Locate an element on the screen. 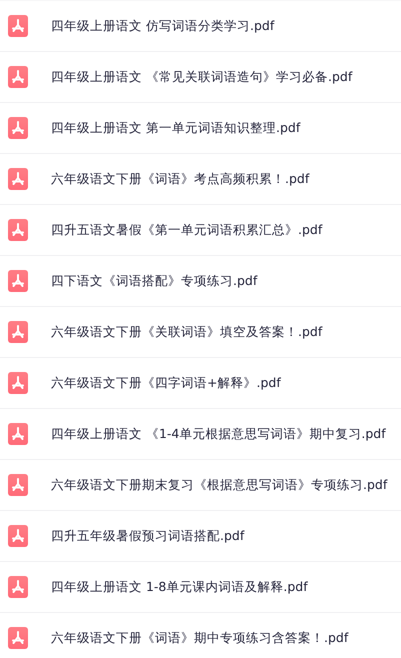 Image resolution: width=401 pixels, height=658 pixels. file-name: 四升五年级暑假预习词语搭配.pdf is located at coordinates (147, 536).